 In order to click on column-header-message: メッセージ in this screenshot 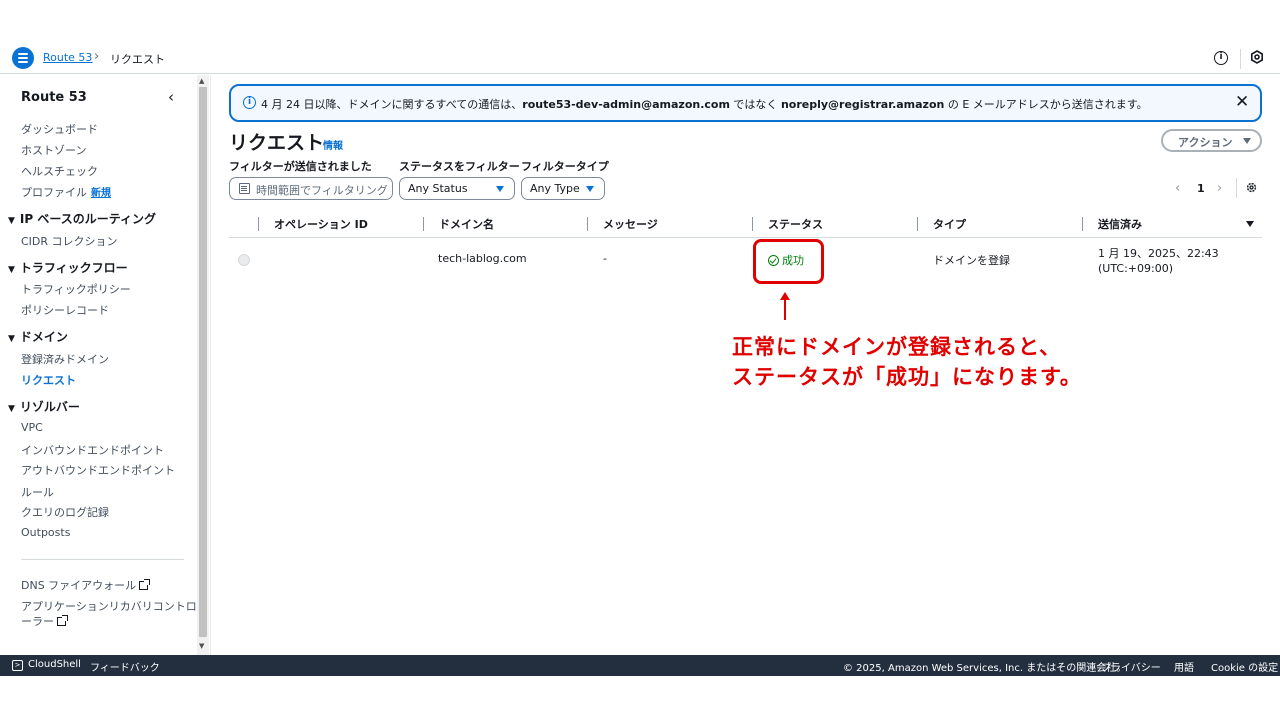, I will do `click(630, 224)`.